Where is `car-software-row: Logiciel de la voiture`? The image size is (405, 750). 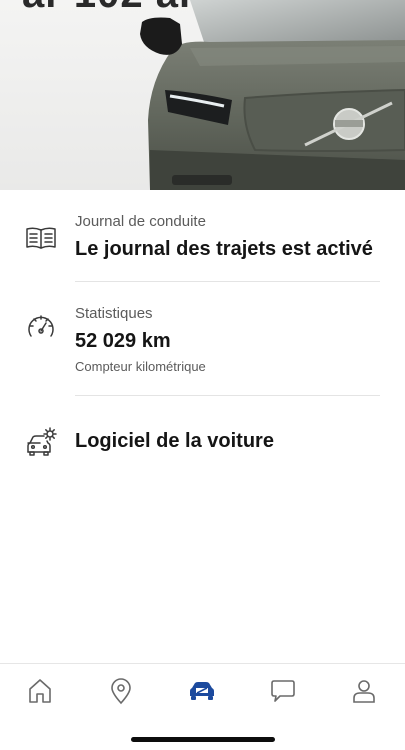
car-software-row: Logiciel de la voiture is located at coordinates (202, 442).